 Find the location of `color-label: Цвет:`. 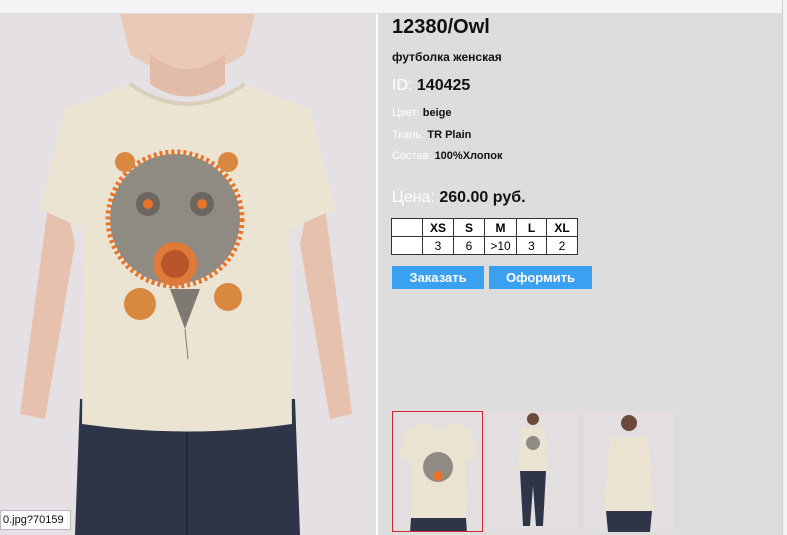

color-label: Цвет: is located at coordinates (406, 113).